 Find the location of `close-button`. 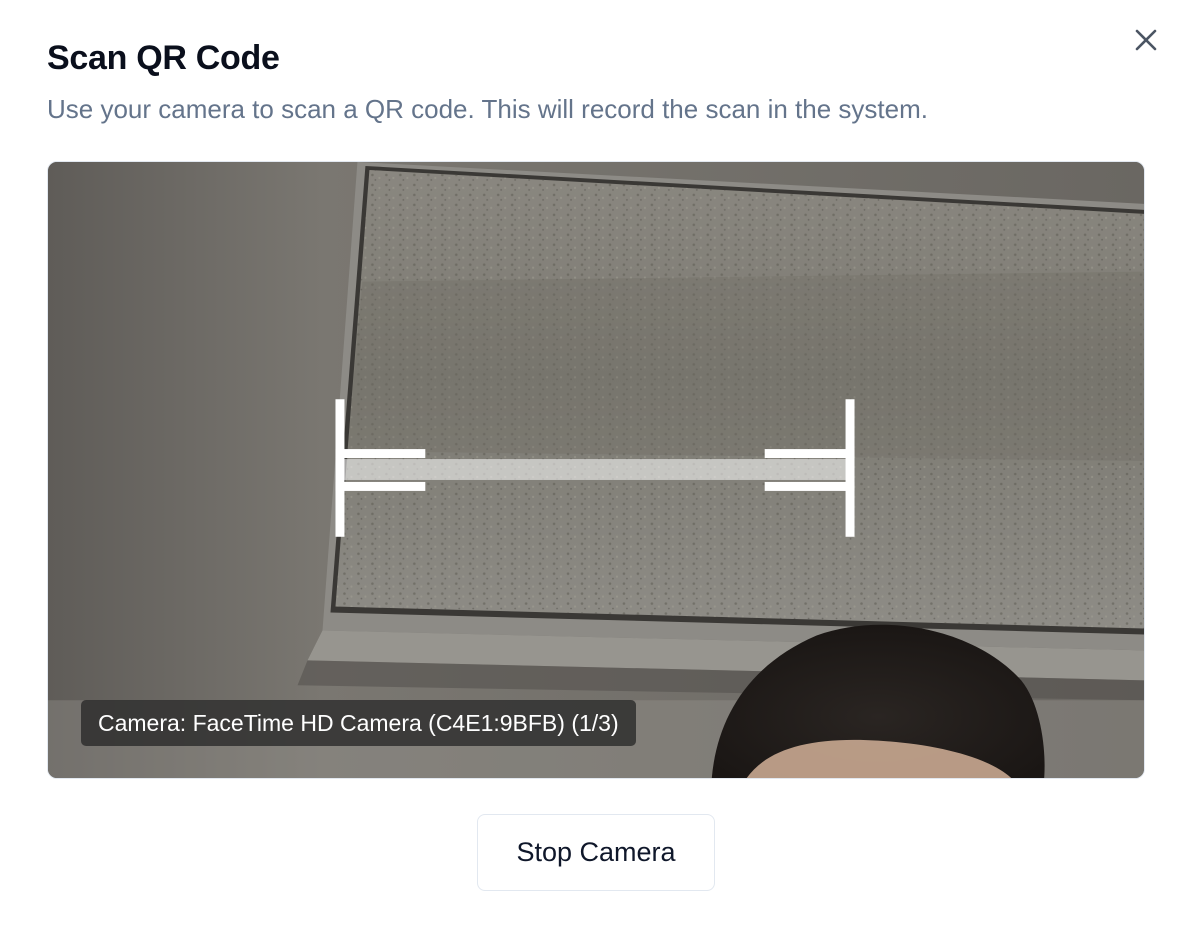

close-button is located at coordinates (1146, 40).